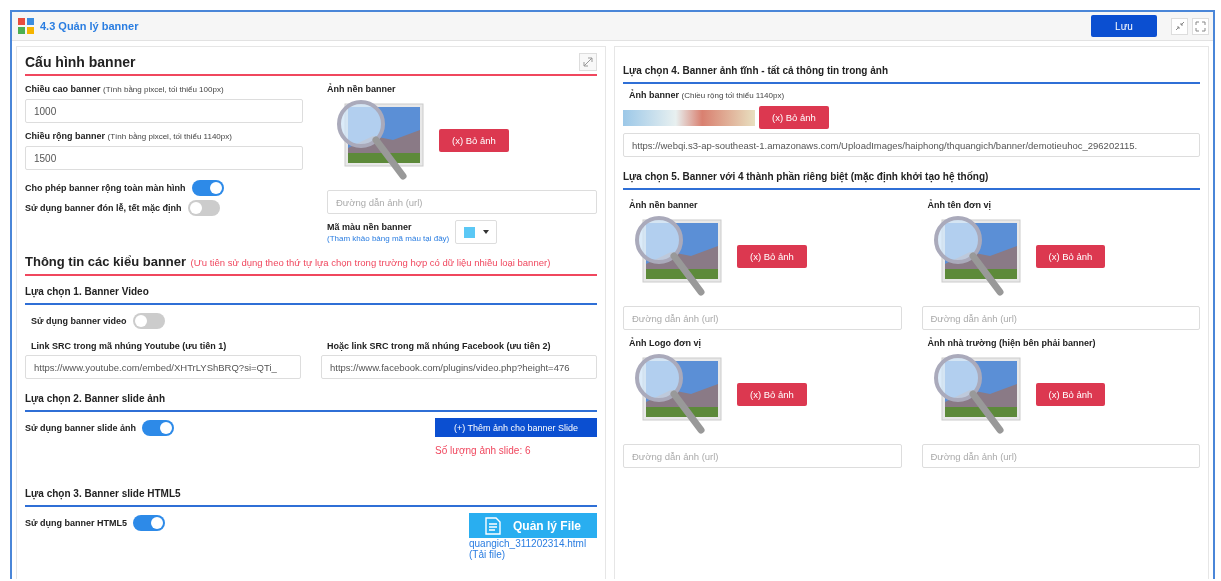  What do you see at coordinates (163, 367) in the screenshot?
I see `input-field: https://www.youtube.com/embed/XHTrLYShBRQ?si=QTi_` at bounding box center [163, 367].